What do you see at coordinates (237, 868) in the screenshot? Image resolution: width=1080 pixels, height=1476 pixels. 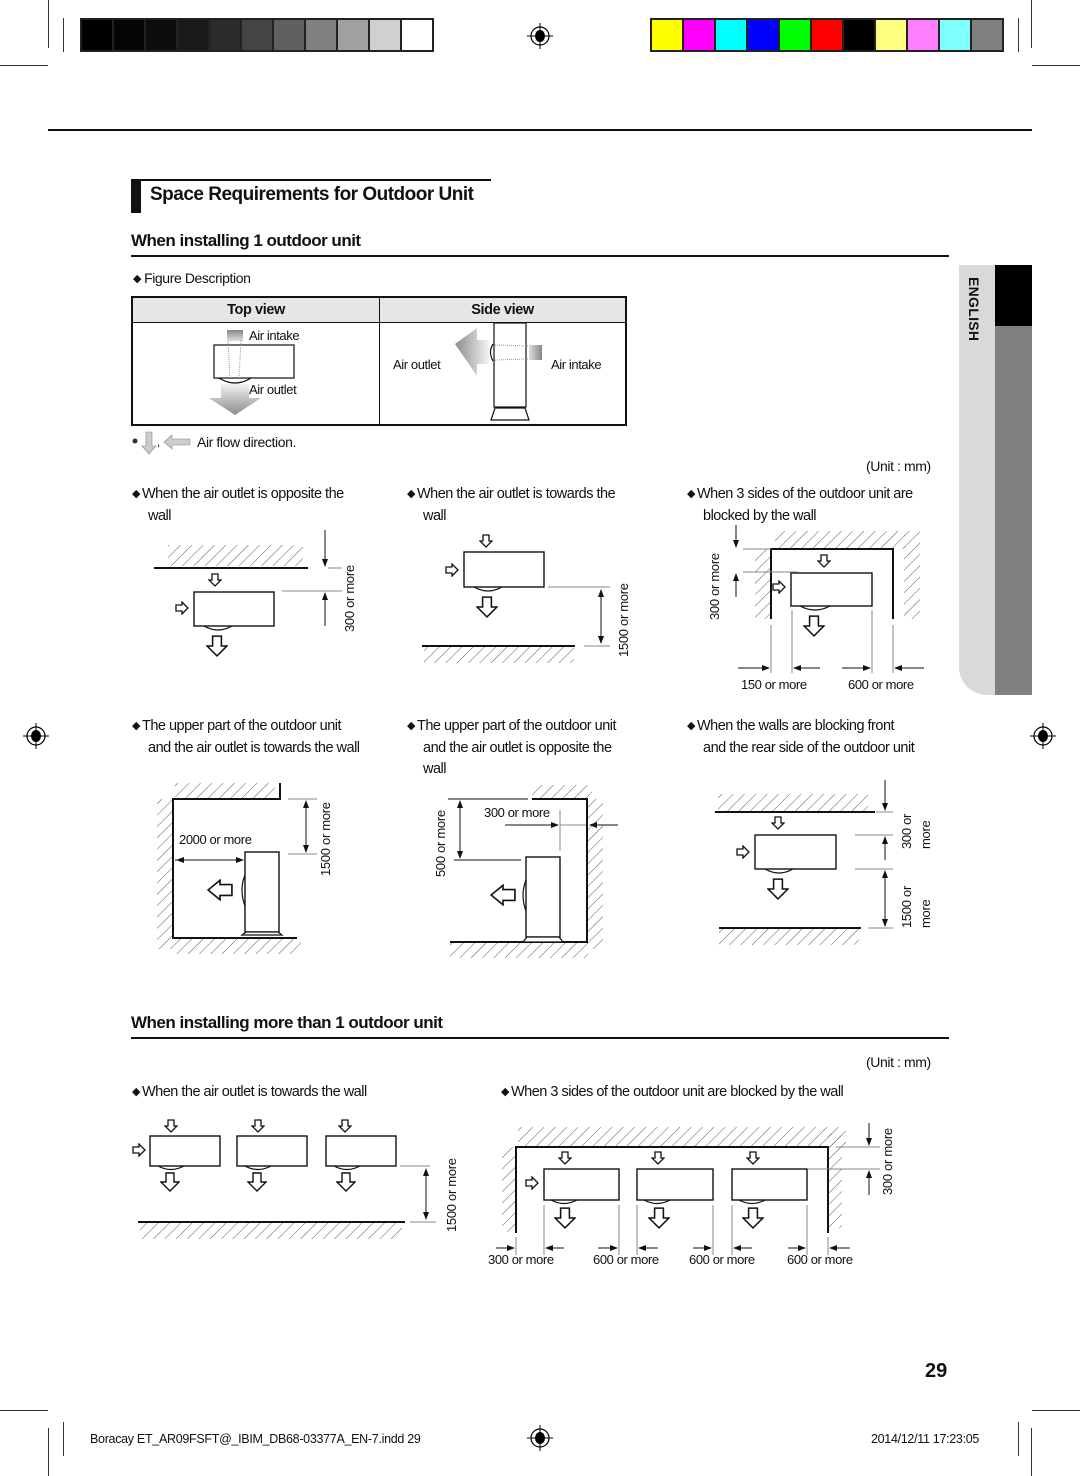 I see `diagram-upper-blocked-outlet-towards-wall` at bounding box center [237, 868].